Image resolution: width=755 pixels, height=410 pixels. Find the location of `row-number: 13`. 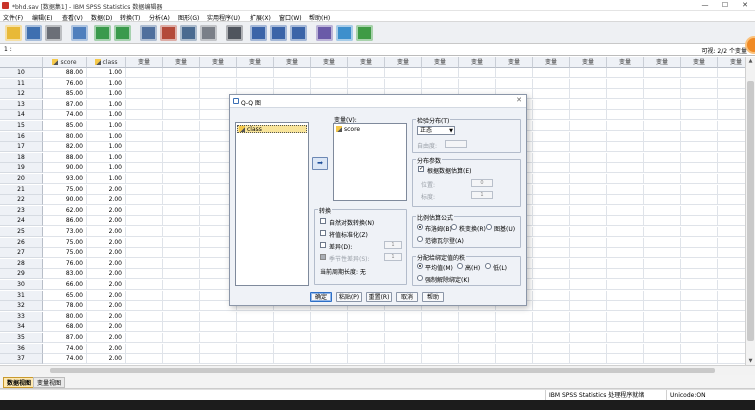

row-number: 13 is located at coordinates (21, 104).